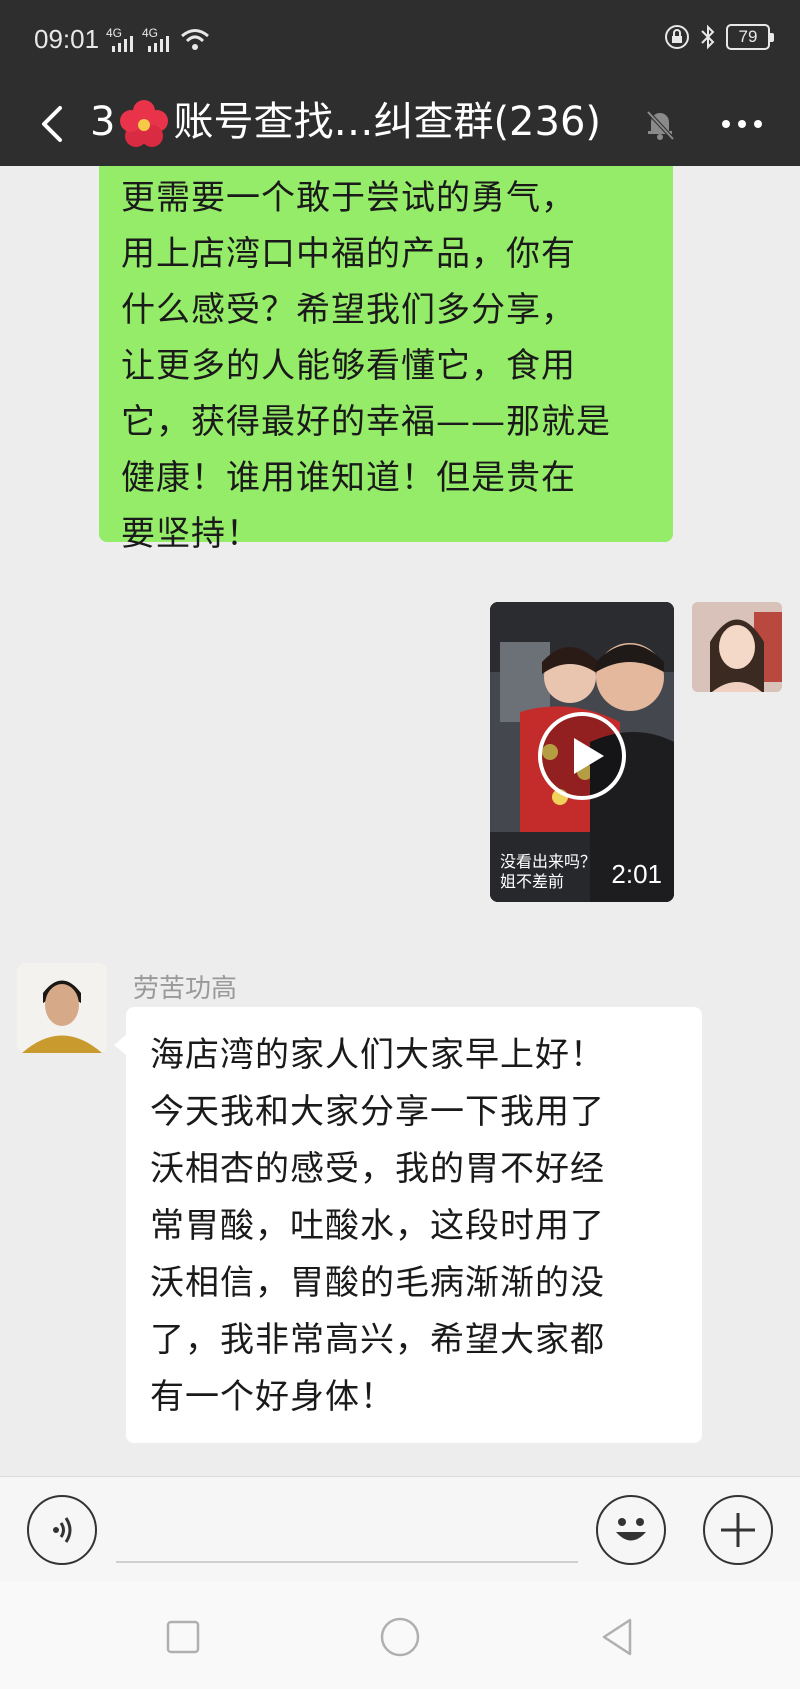 This screenshot has width=800, height=1689. I want to click on status-time: 09:01, so click(67, 39).